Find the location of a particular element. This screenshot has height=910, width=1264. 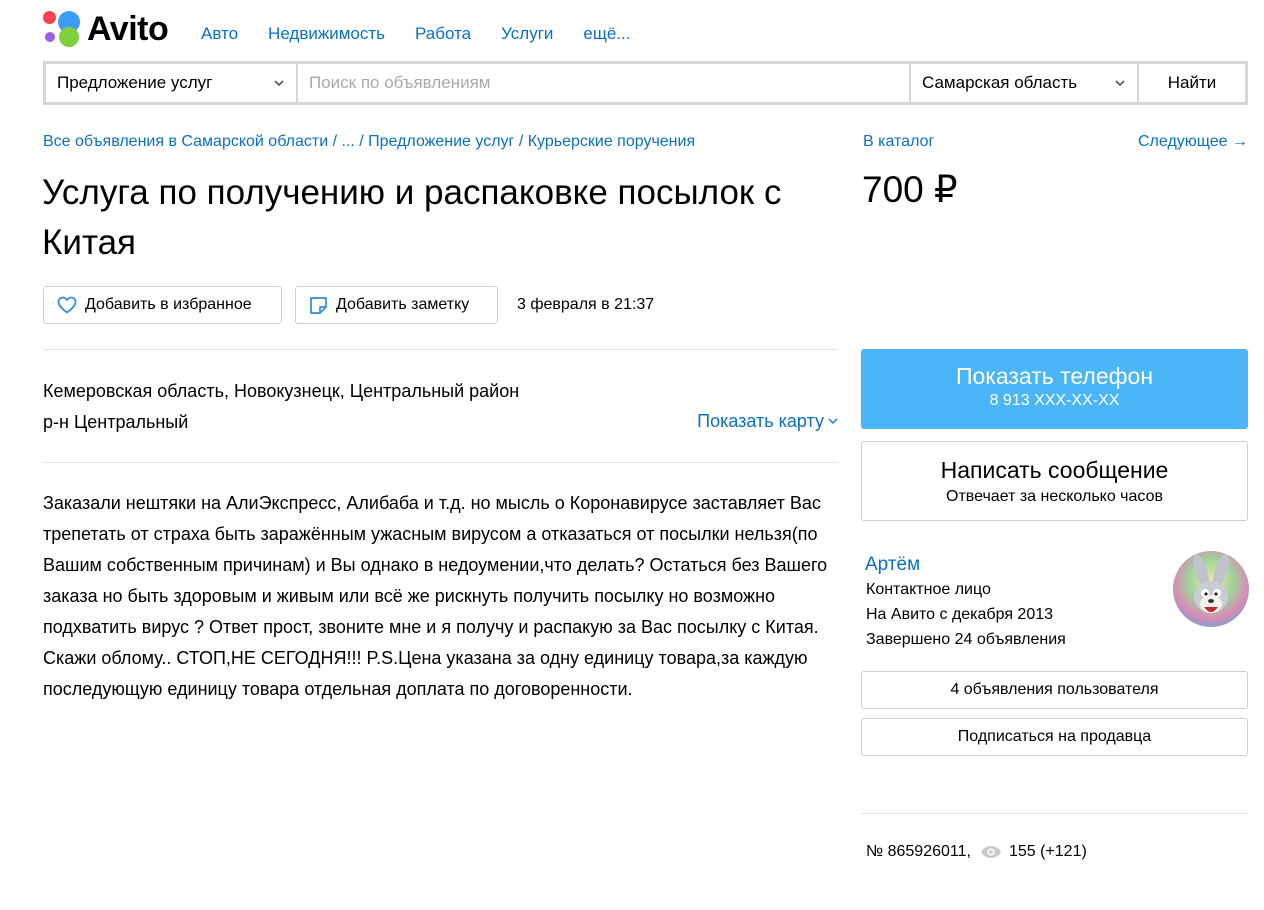

add-note-button: Добавить заметку is located at coordinates (396, 305).